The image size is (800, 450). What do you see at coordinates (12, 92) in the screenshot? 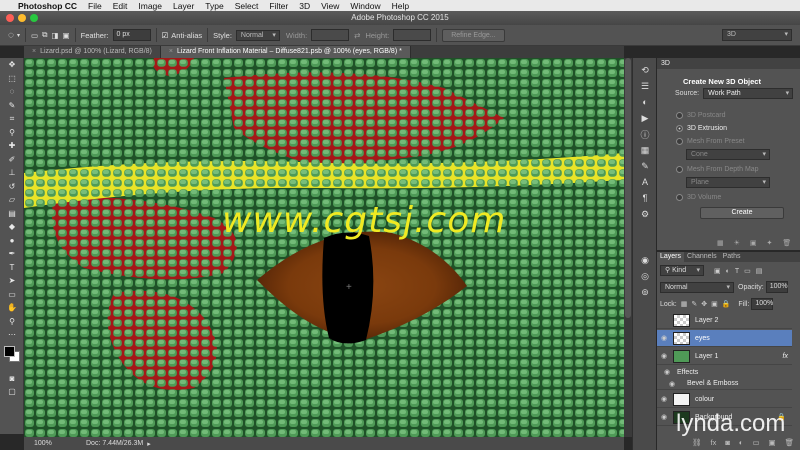
I see `lasso-tool-icon: ◌` at bounding box center [12, 92].